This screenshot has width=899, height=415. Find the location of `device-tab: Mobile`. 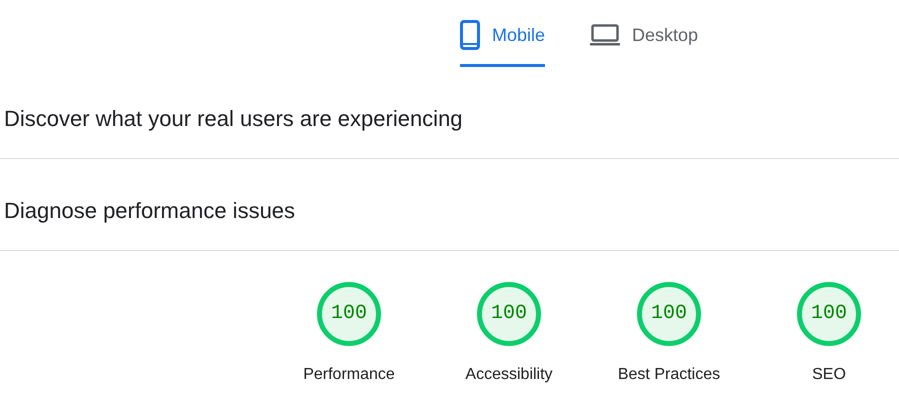

device-tab: Mobile is located at coordinates (503, 43).